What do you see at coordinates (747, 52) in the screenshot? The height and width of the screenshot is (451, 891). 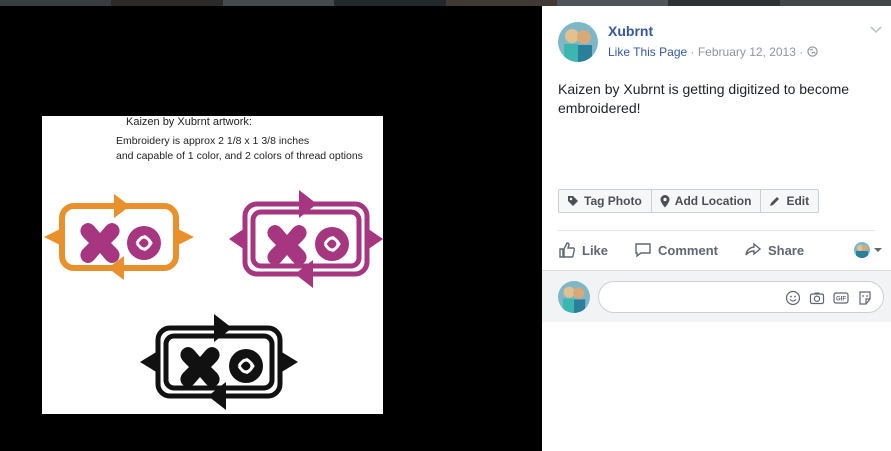 I see `post-date: February 12, 2013` at bounding box center [747, 52].